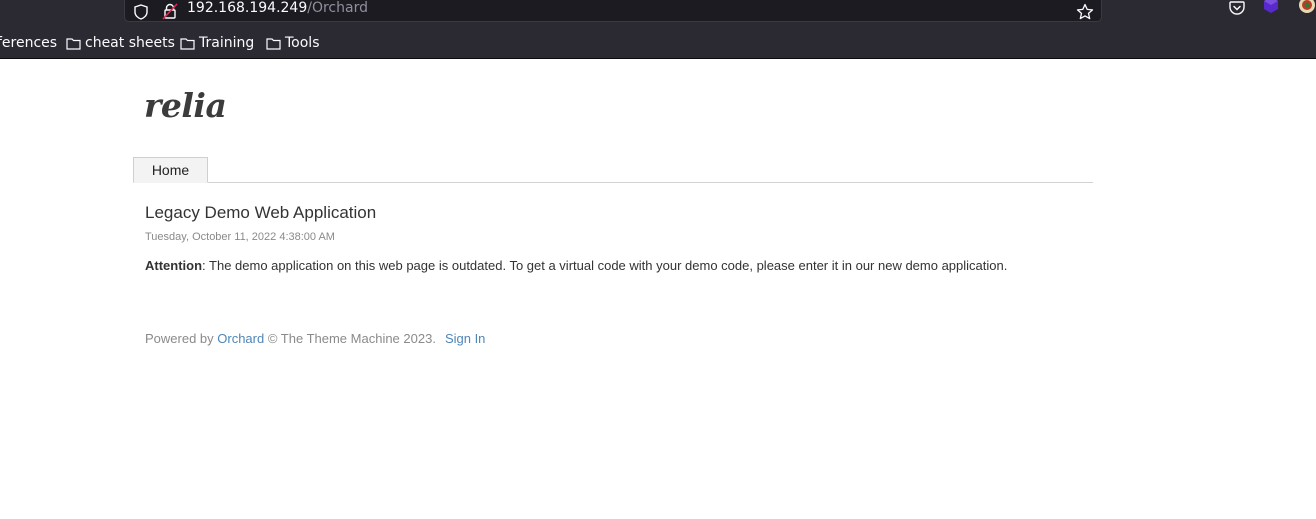 This screenshot has height=519, width=1316. Describe the element at coordinates (1237, 8) in the screenshot. I see `pocket-icon` at that location.